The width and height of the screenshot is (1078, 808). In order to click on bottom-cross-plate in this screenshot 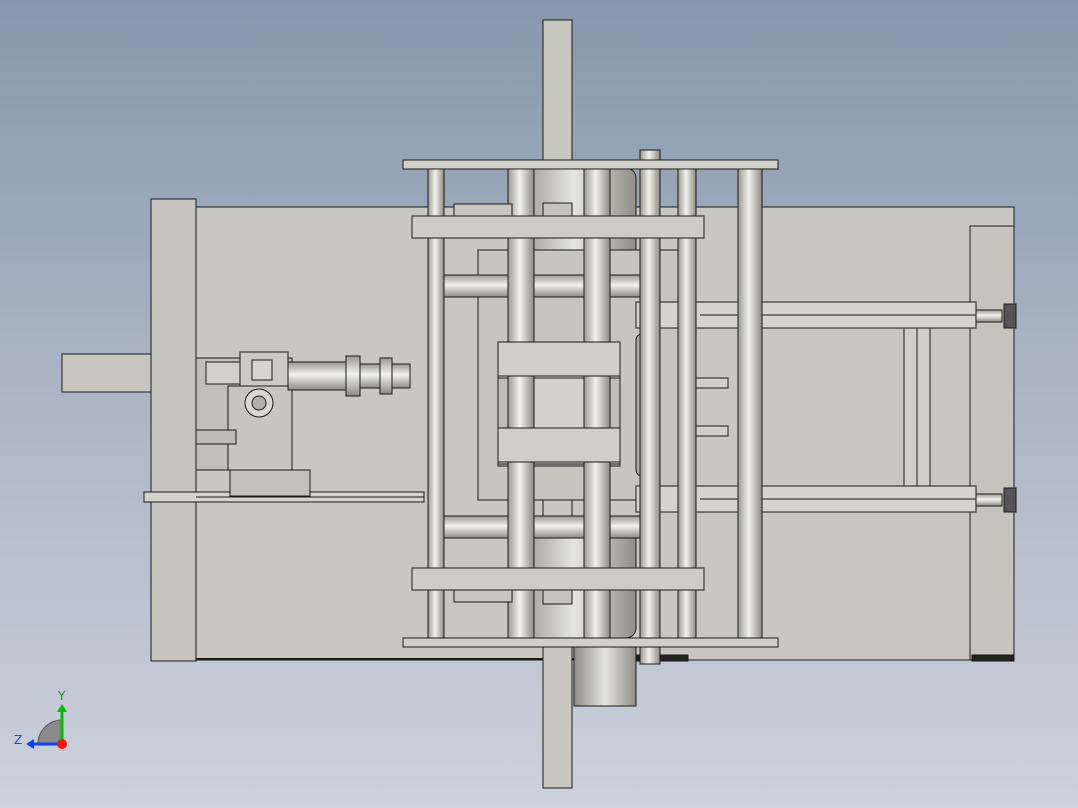, I will do `click(590, 642)`.